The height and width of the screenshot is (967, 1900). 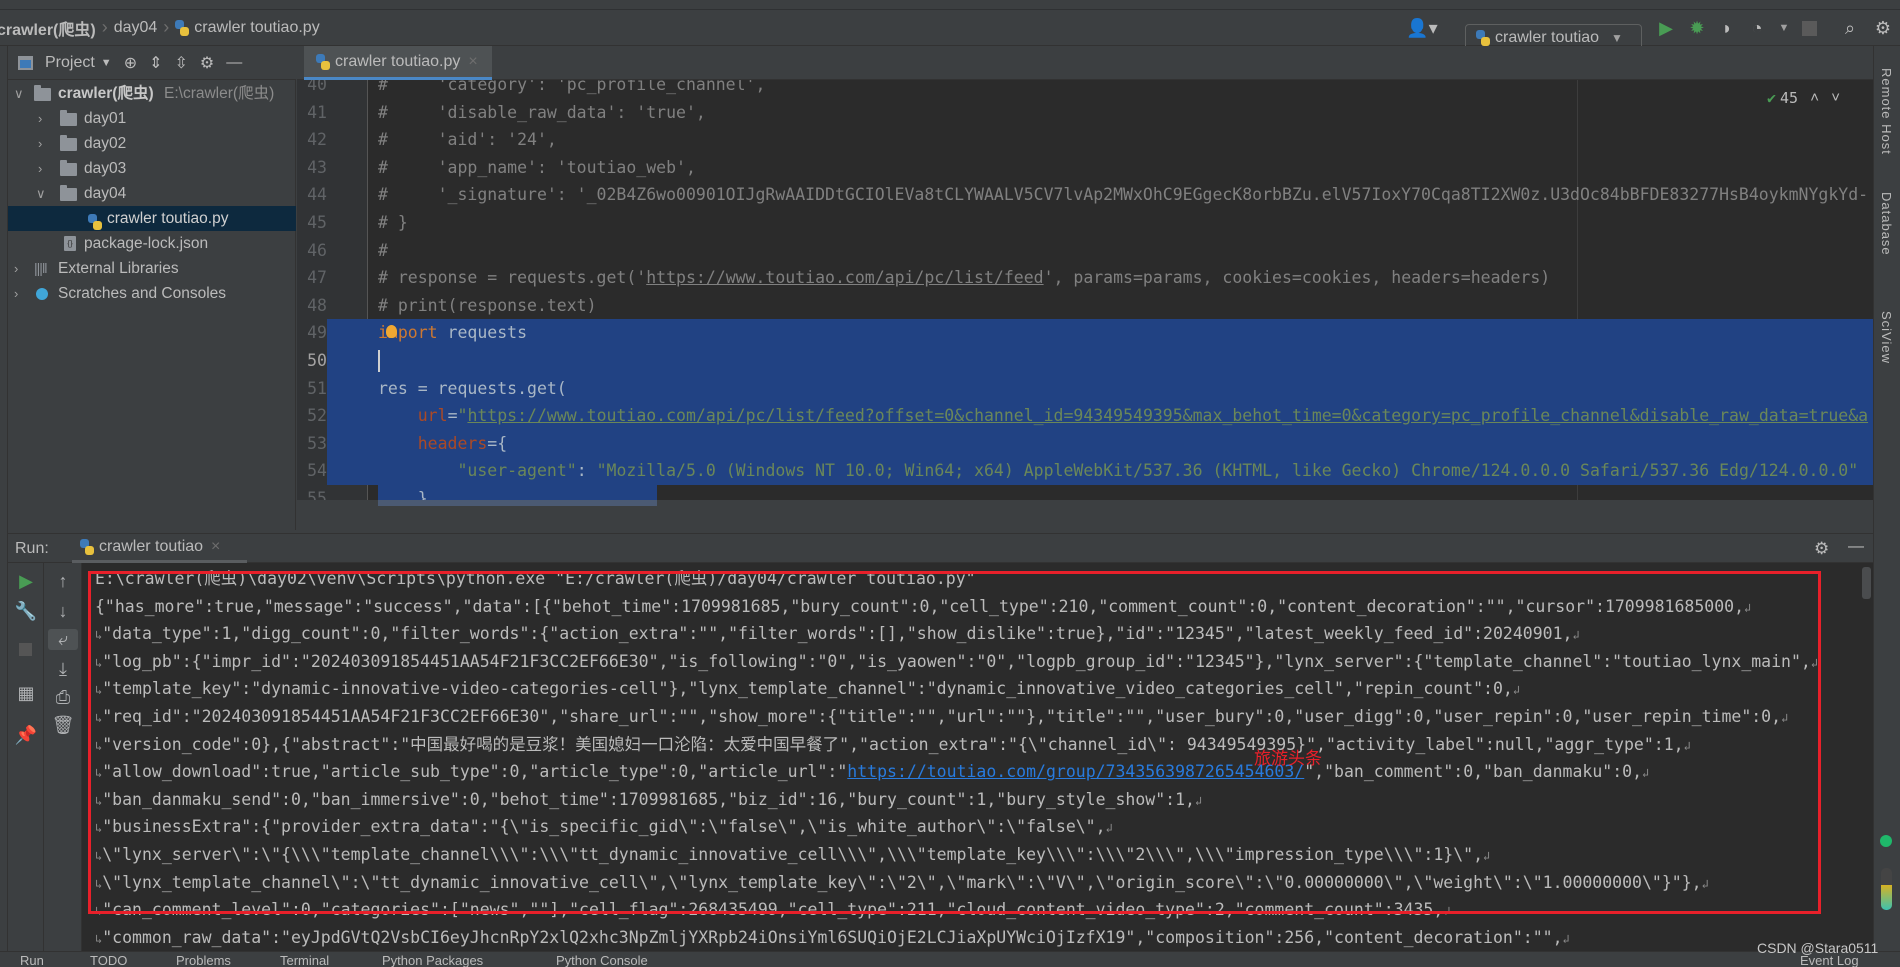 I want to click on check-icon: ✔, so click(x=1772, y=97).